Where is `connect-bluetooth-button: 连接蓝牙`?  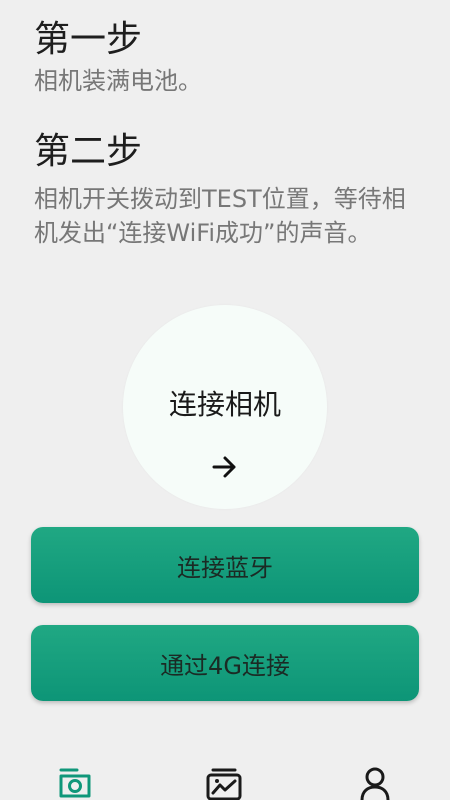 connect-bluetooth-button: 连接蓝牙 is located at coordinates (225, 565).